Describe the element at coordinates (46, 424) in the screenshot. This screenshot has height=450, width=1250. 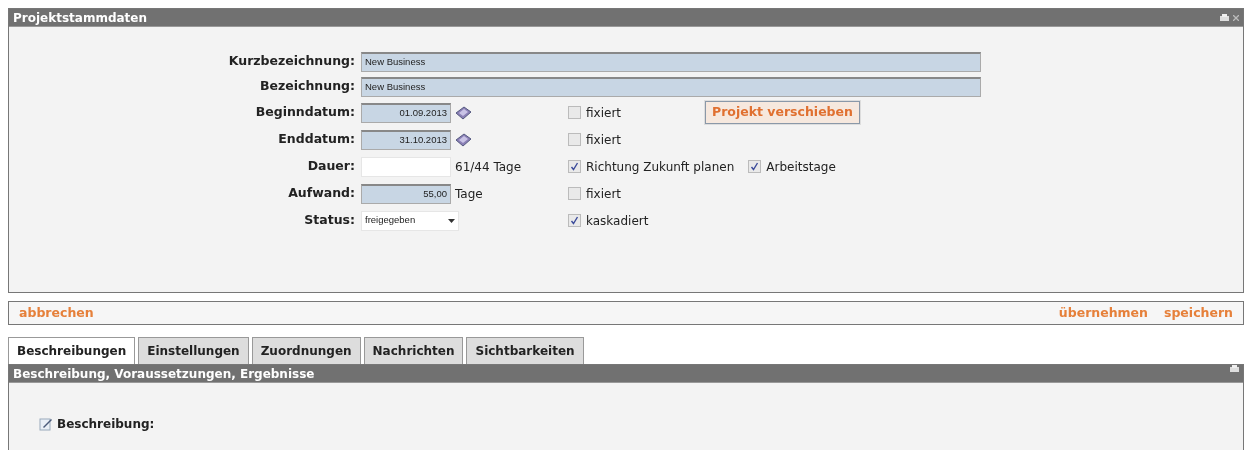
I see `pencil-icon` at that location.